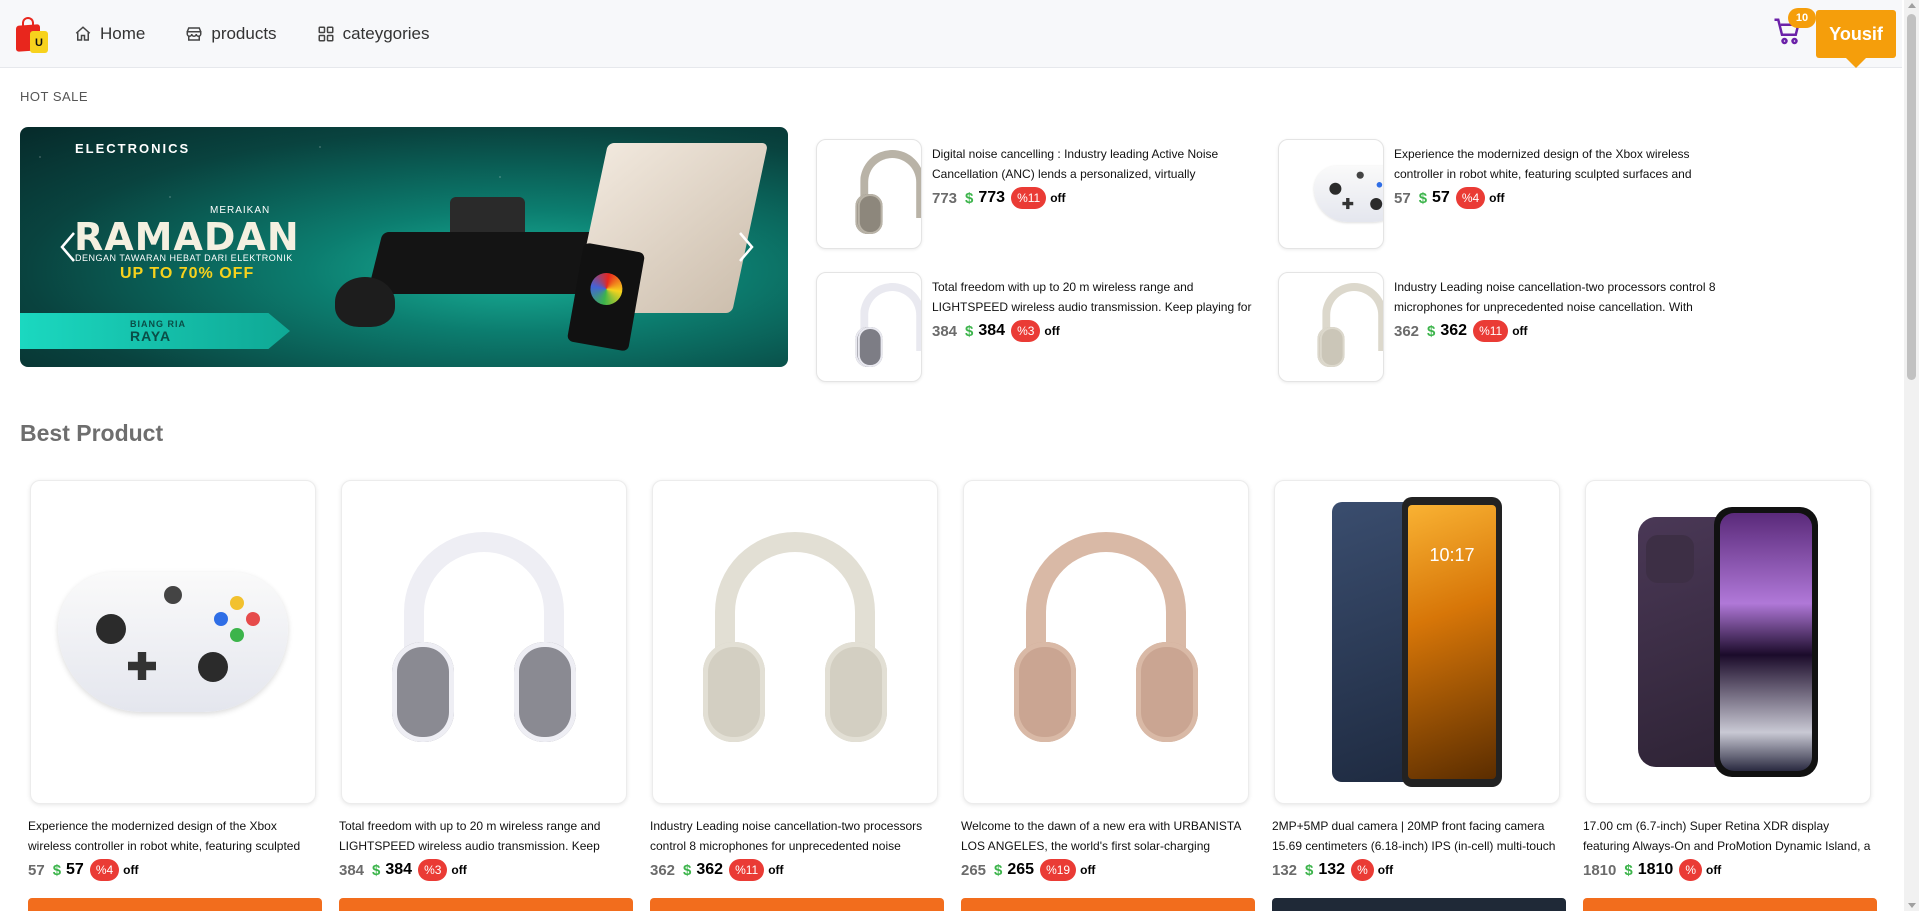 This screenshot has height=911, width=1919. I want to click on discount-badge: %4, so click(104, 870).